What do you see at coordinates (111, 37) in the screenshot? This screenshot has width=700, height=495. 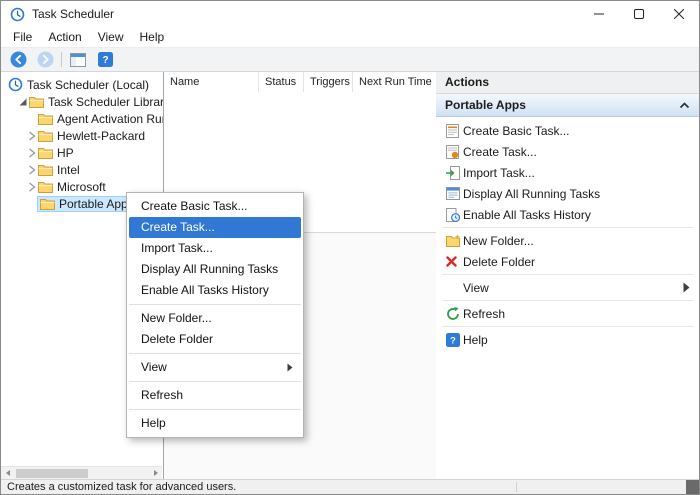 I see `menu-view: View` at bounding box center [111, 37].